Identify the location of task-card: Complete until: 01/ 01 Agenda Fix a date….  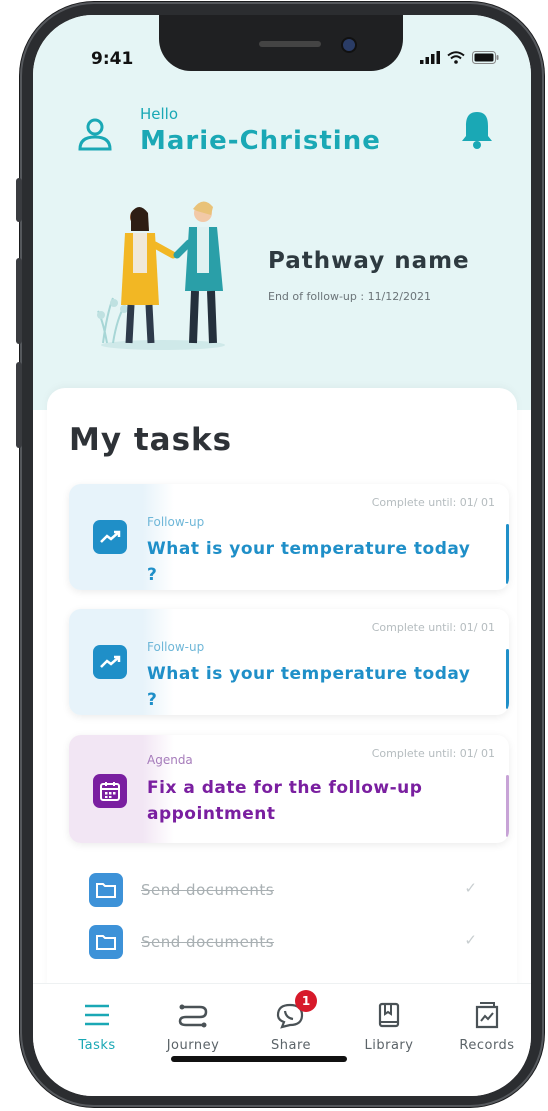
(289, 789).